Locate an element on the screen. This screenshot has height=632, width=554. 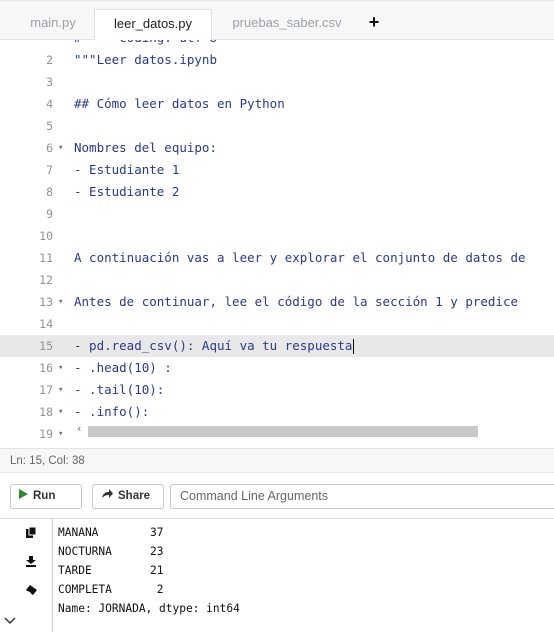
output-line: TARDE 21 is located at coordinates (149, 570).